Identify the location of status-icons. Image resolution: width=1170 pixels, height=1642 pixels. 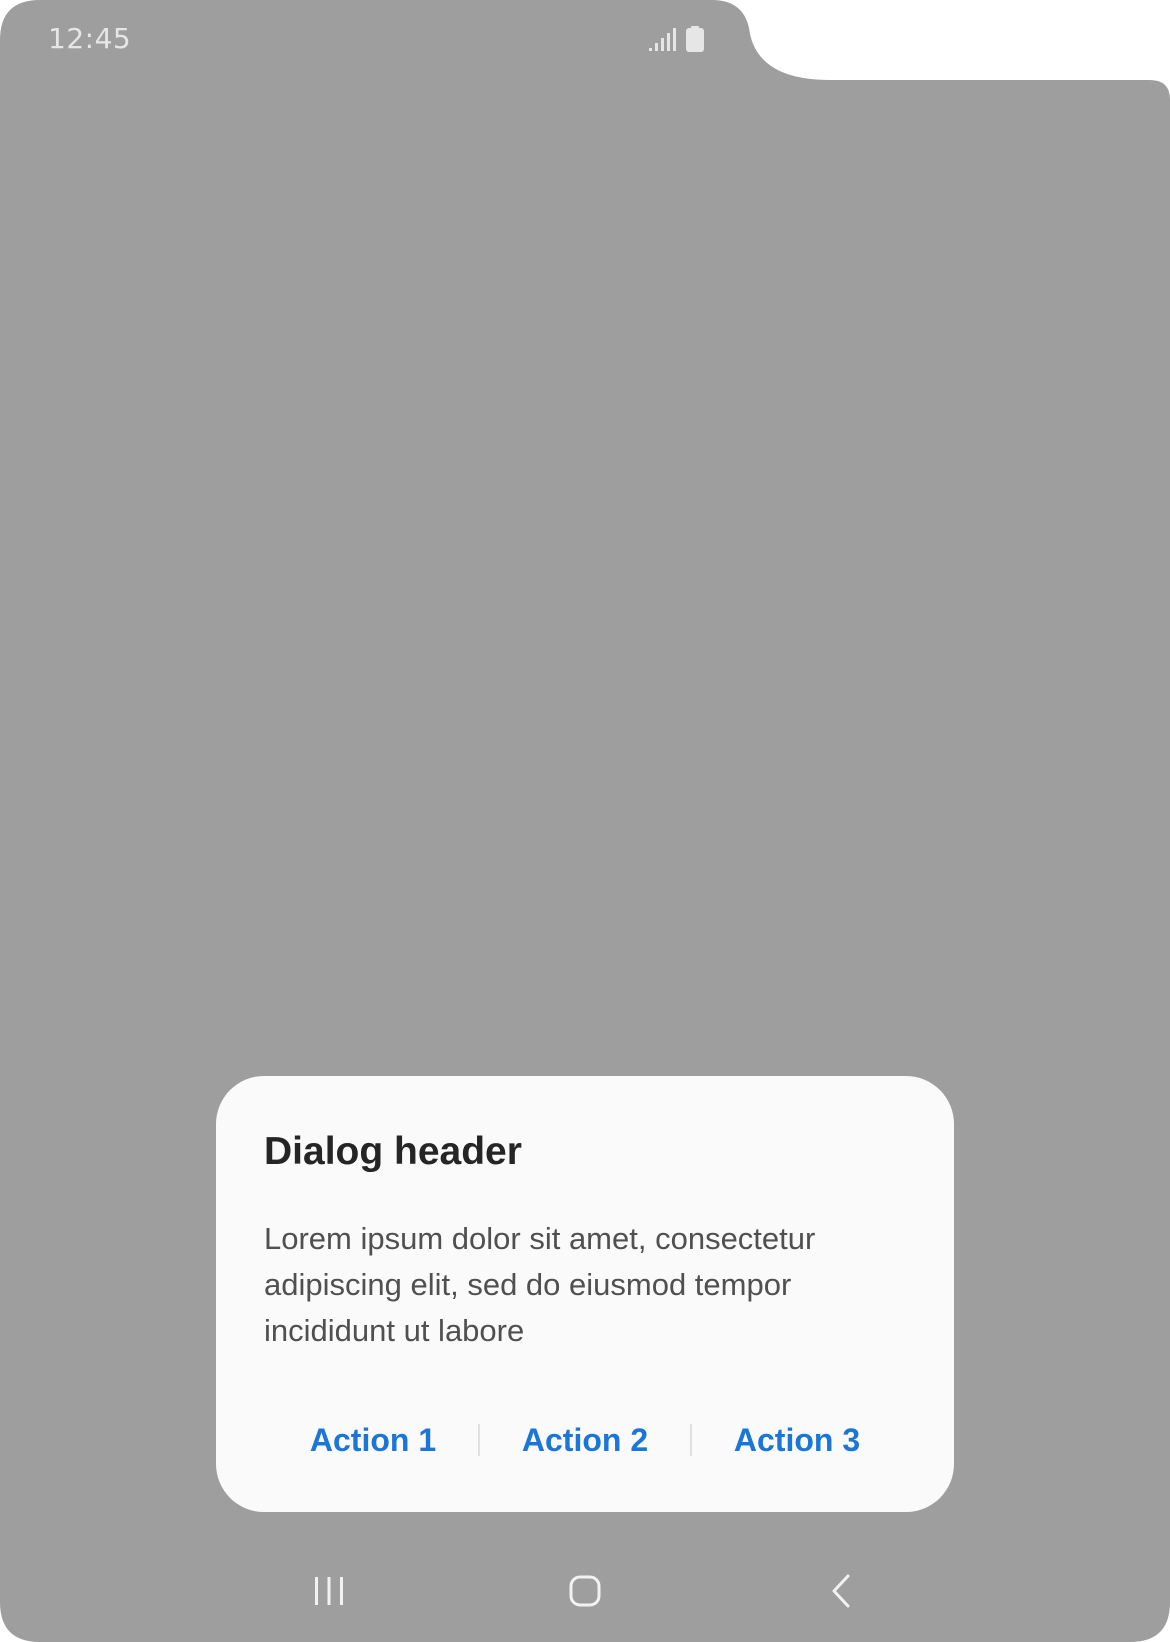
(676, 39).